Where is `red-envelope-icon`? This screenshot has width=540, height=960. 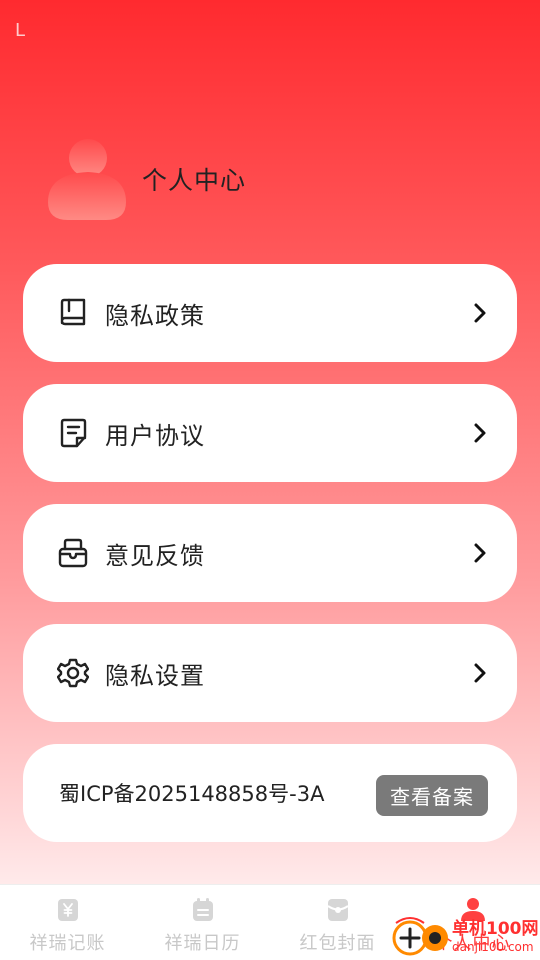 red-envelope-icon is located at coordinates (338, 910).